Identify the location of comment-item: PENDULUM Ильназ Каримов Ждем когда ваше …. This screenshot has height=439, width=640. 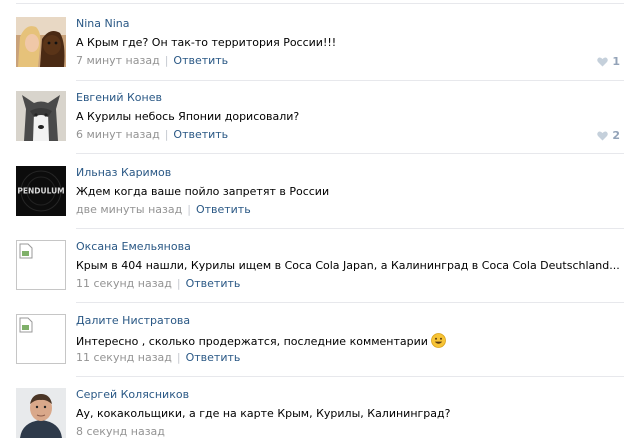
(320, 197).